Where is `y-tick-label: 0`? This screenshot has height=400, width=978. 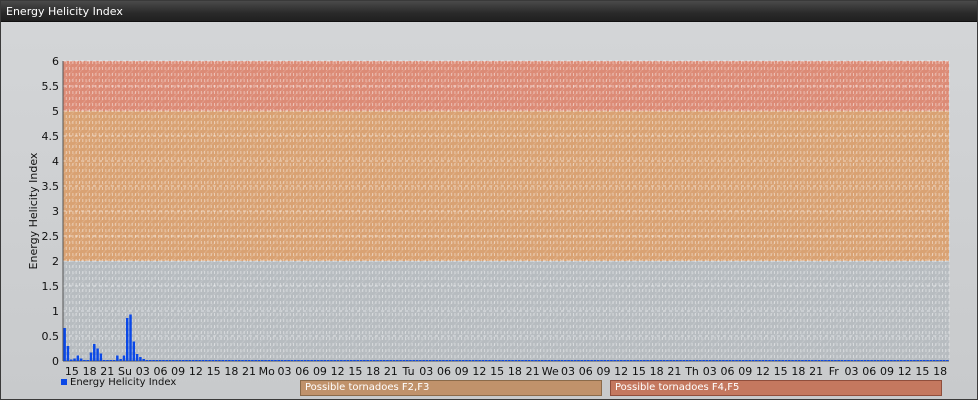
y-tick-label: 0 is located at coordinates (55, 361).